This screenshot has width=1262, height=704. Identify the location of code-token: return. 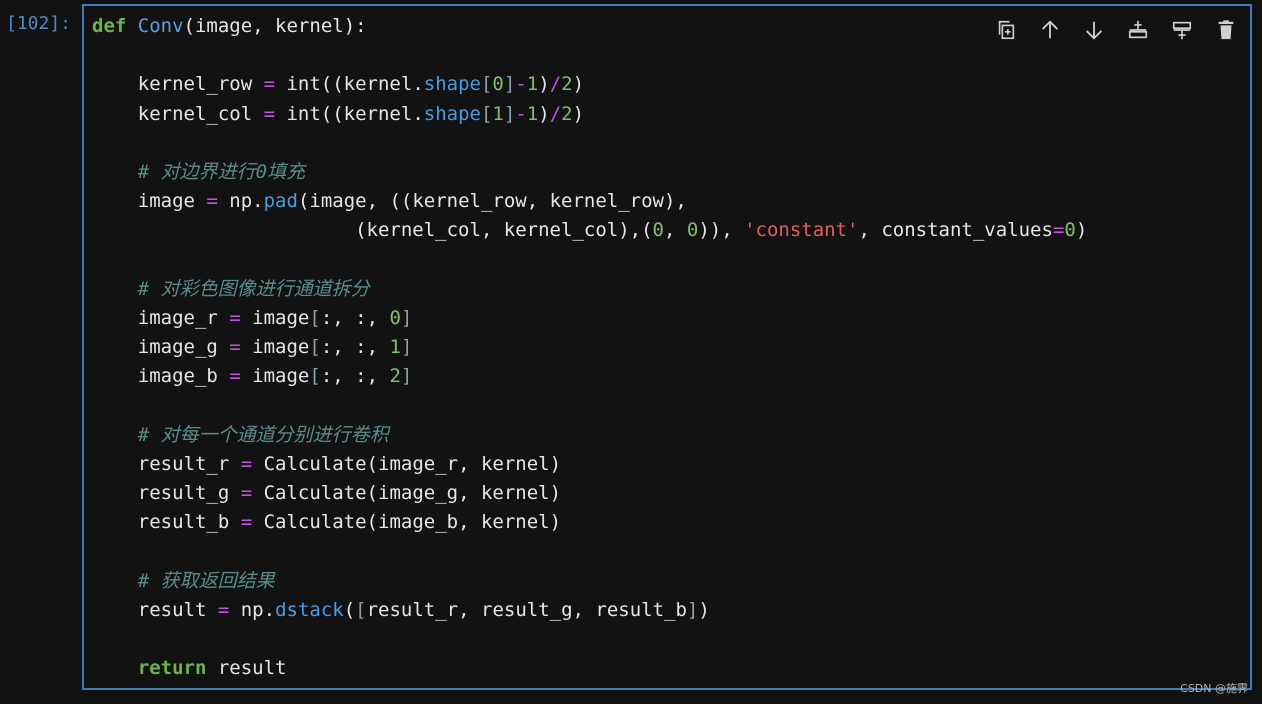
(172, 668).